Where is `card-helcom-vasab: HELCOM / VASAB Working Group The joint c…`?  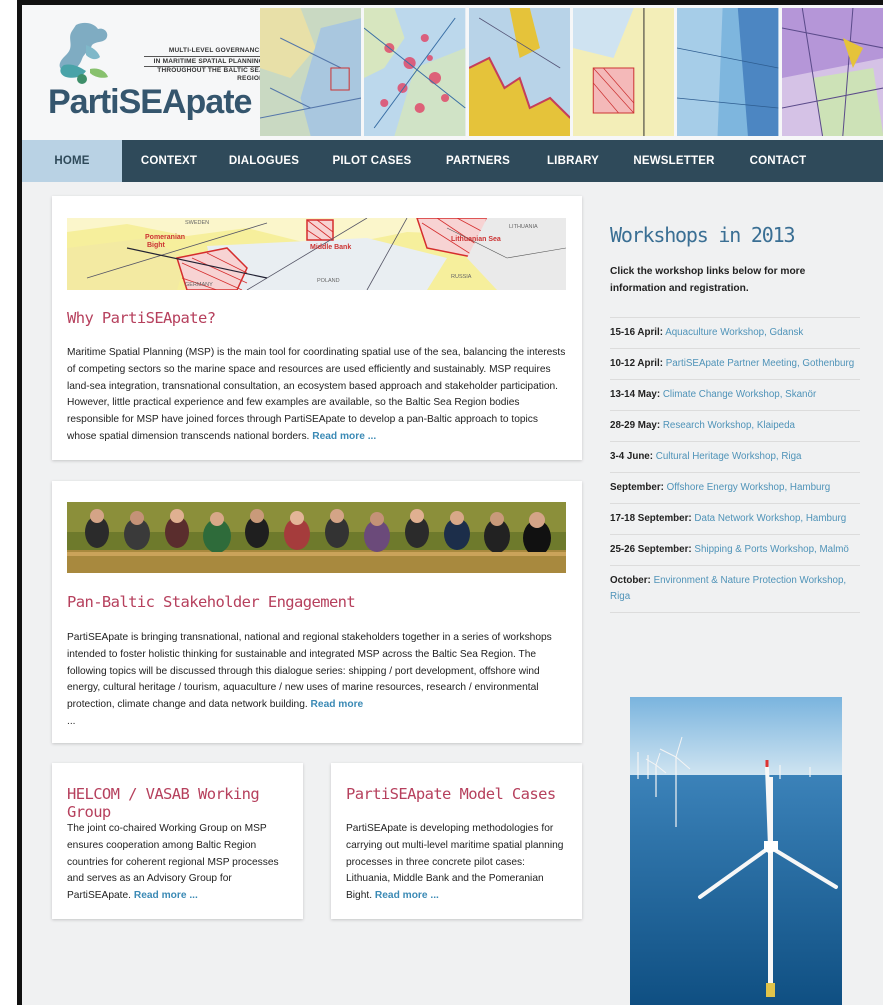 card-helcom-vasab: HELCOM / VASAB Working Group The joint c… is located at coordinates (177, 841).